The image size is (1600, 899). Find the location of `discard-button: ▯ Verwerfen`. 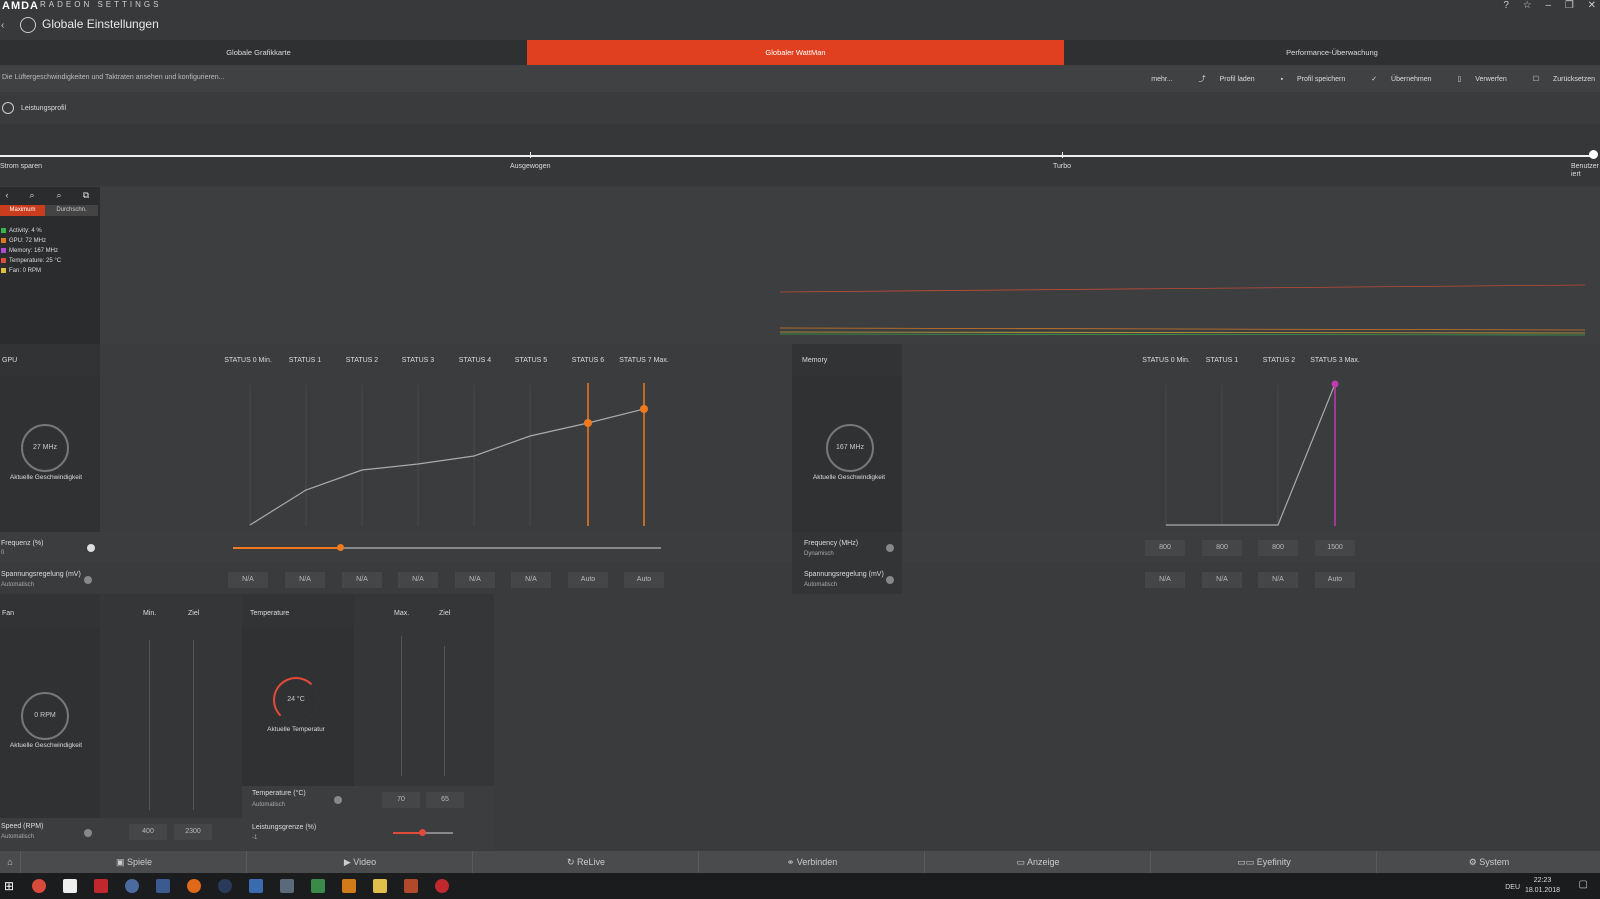

discard-button: ▯ Verwerfen is located at coordinates (1475, 79).